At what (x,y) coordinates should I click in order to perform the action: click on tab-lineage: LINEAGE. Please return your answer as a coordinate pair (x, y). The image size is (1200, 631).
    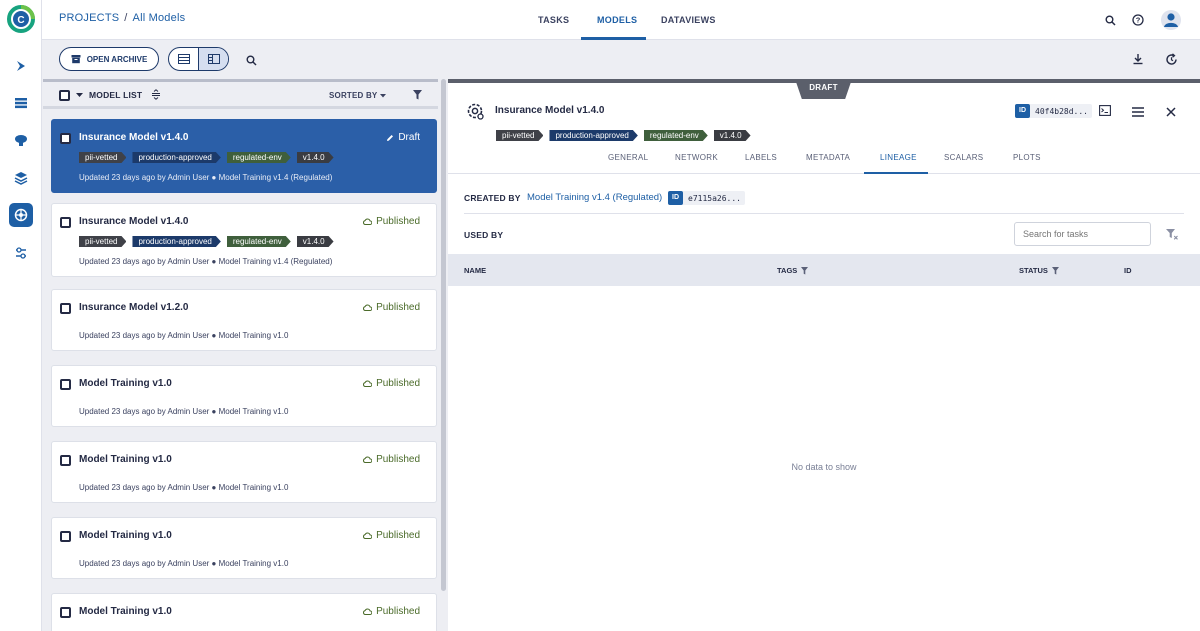
    Looking at the image, I should click on (898, 157).